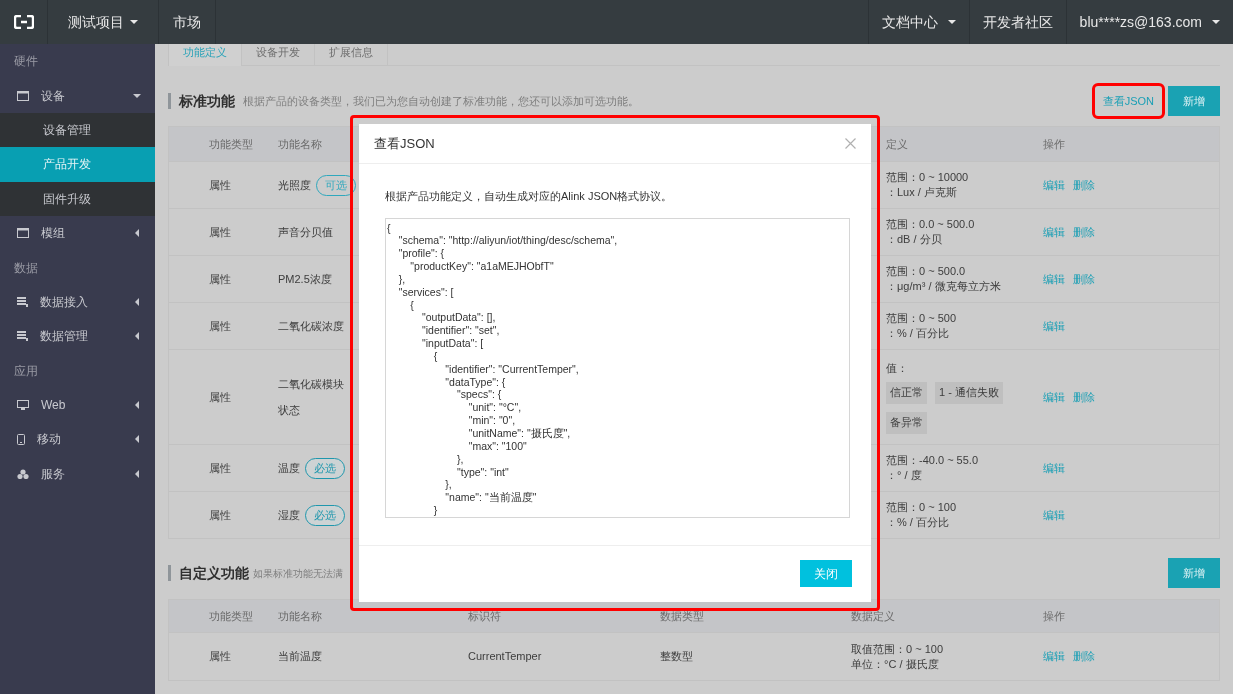 Image resolution: width=1233 pixels, height=694 pixels. What do you see at coordinates (305, 279) in the screenshot?
I see `table-cell-text: PM2.5浓度` at bounding box center [305, 279].